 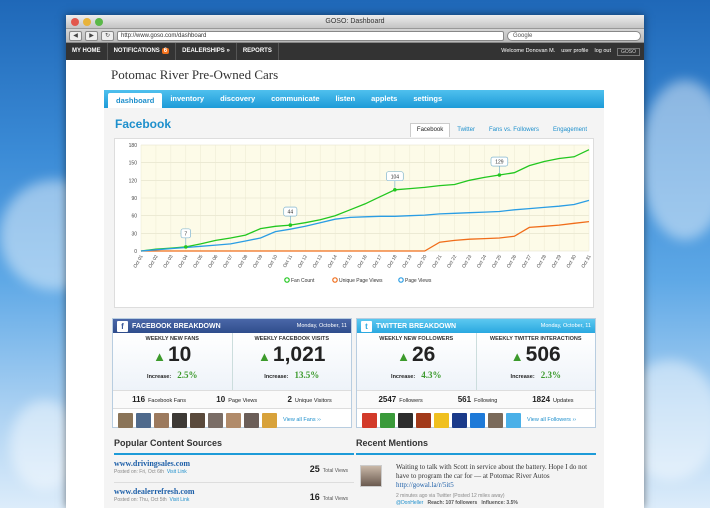 What do you see at coordinates (348, 262) in the screenshot?
I see `x-tick-label: Oct 15` at bounding box center [348, 262].